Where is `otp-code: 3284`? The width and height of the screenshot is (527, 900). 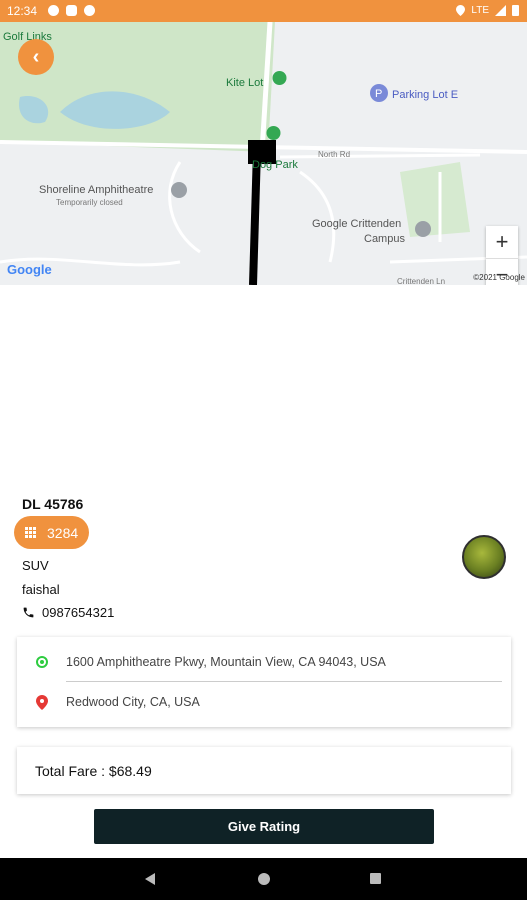
otp-code: 3284 is located at coordinates (63, 532).